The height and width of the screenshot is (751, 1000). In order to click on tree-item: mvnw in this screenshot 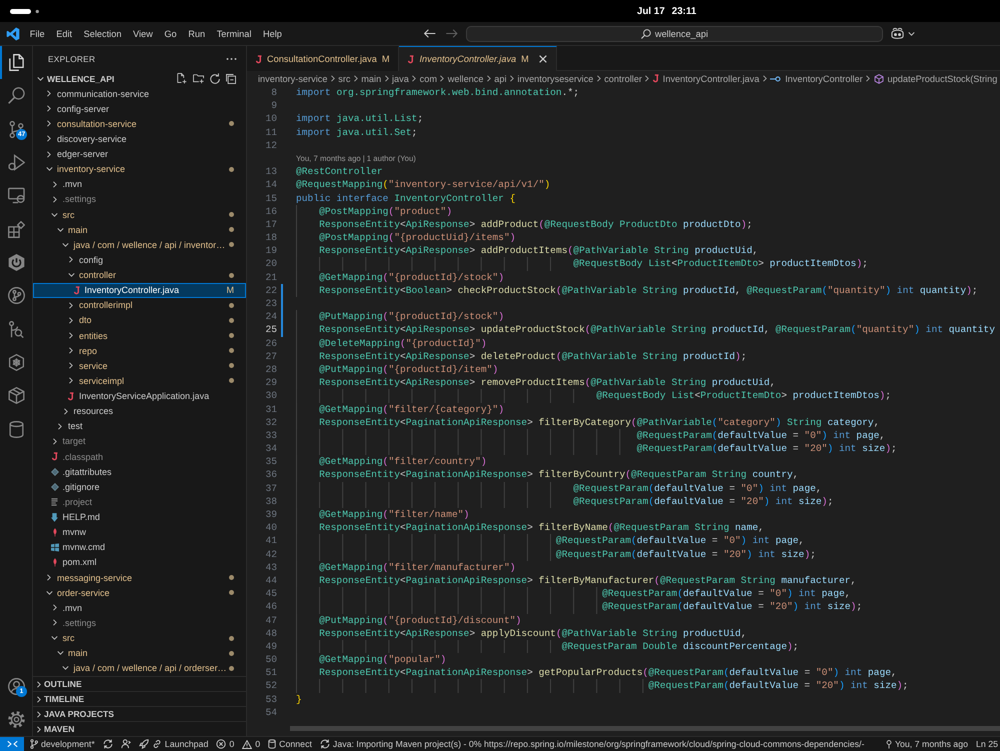, I will do `click(139, 532)`.